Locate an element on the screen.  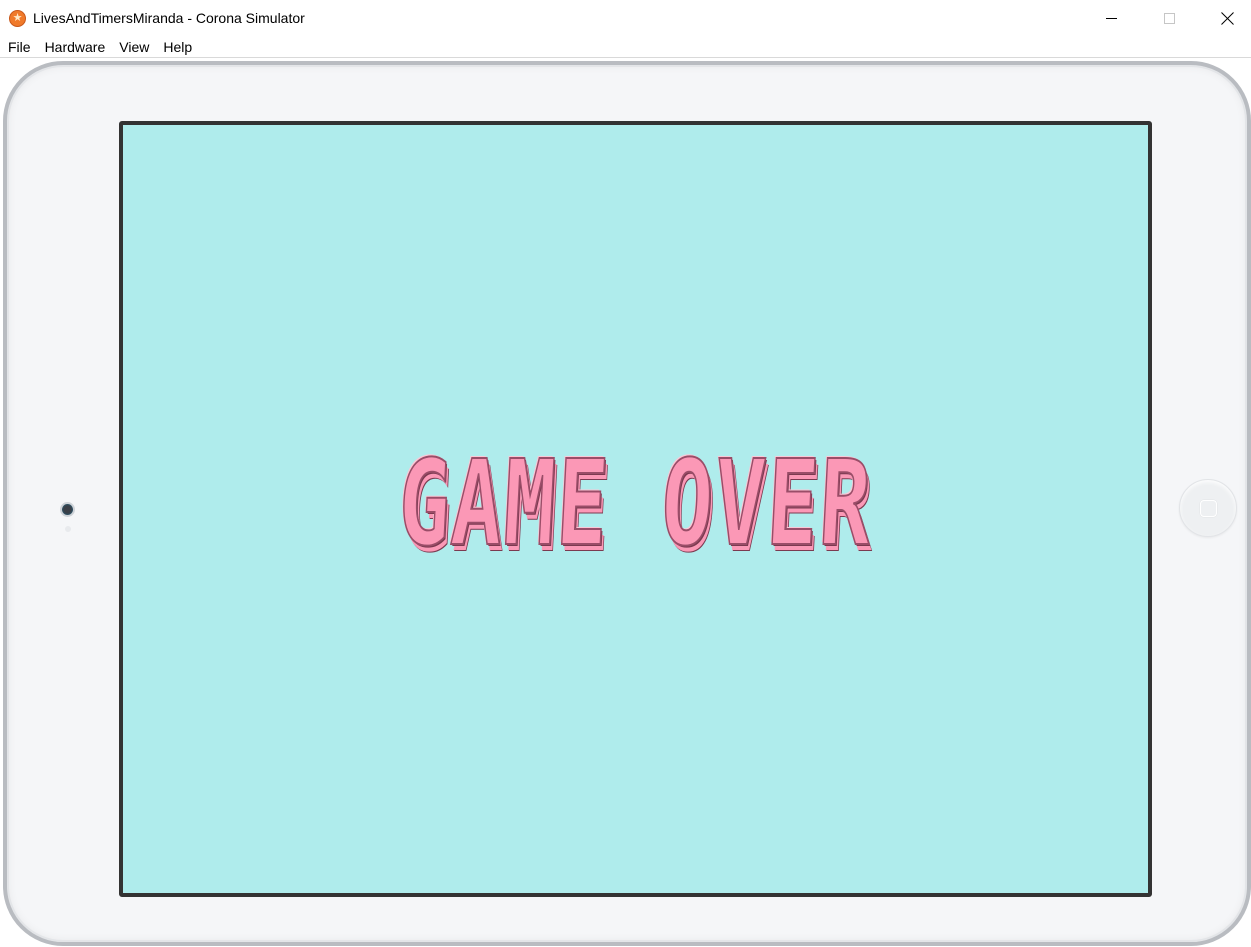
window-title: LivesAndTimersMiranda - Corona Simulator is located at coordinates (169, 18).